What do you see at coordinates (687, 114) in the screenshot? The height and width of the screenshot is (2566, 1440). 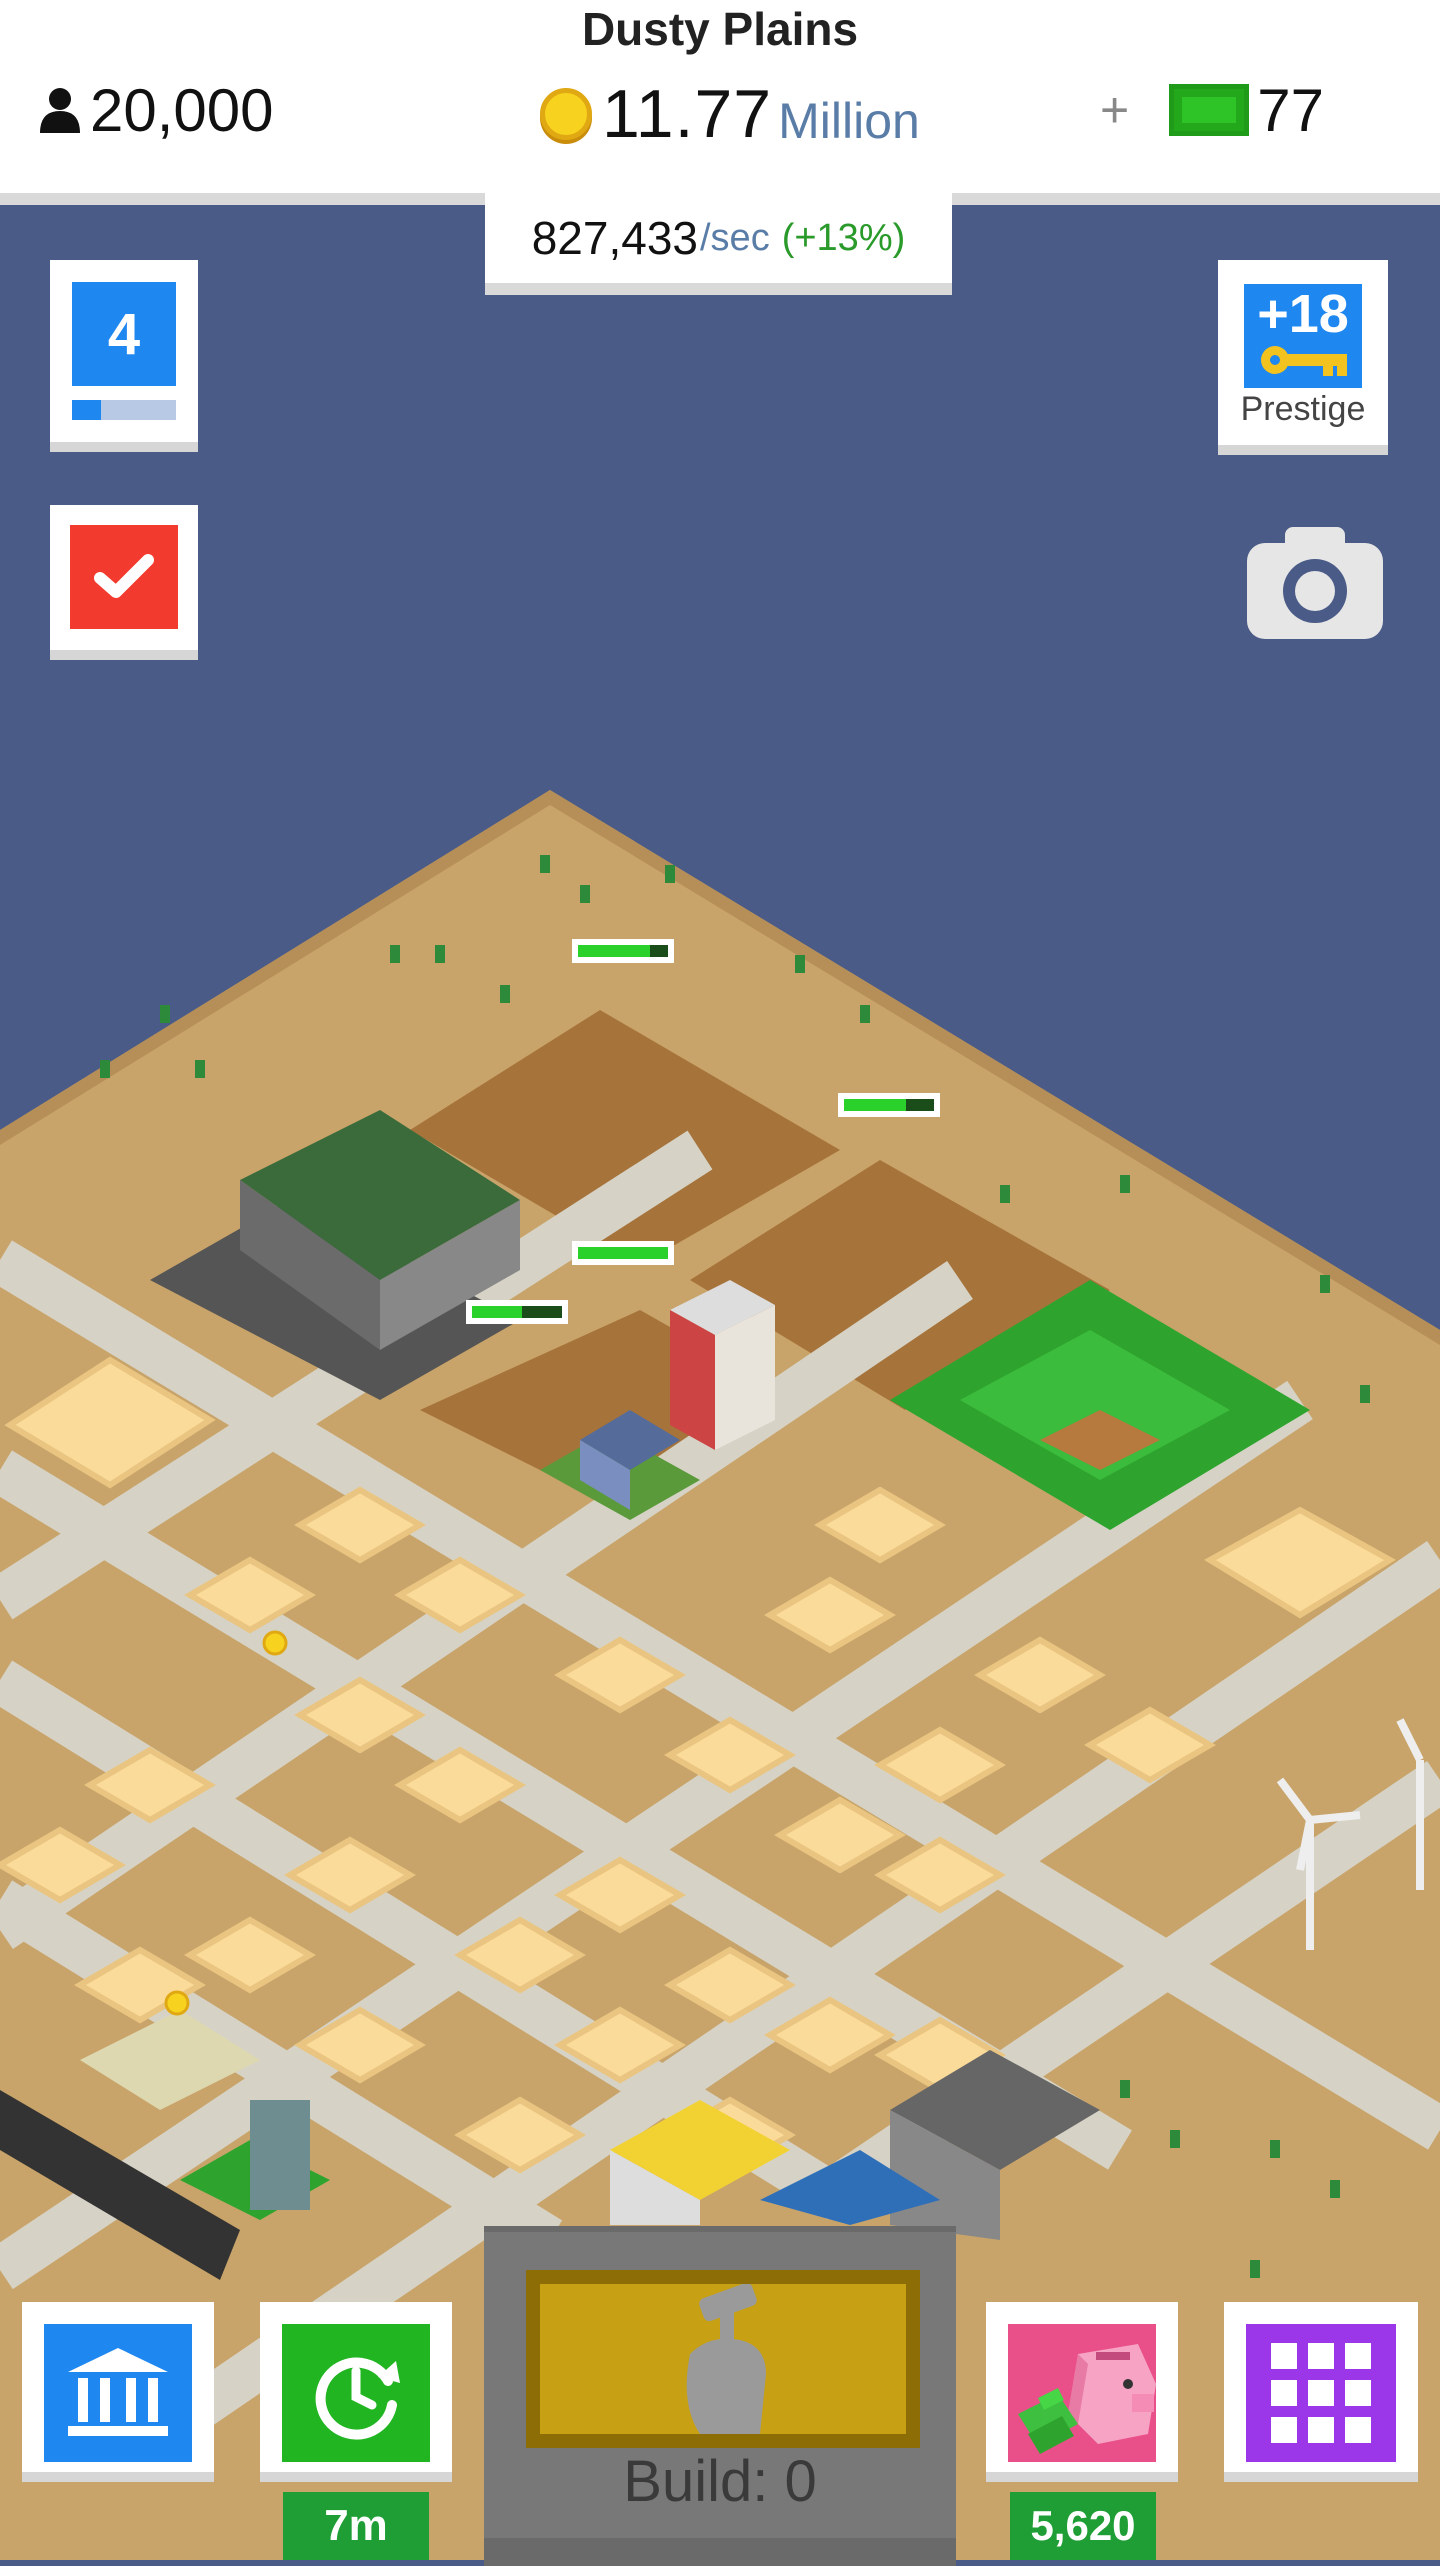 I see `money-value: 11.77` at bounding box center [687, 114].